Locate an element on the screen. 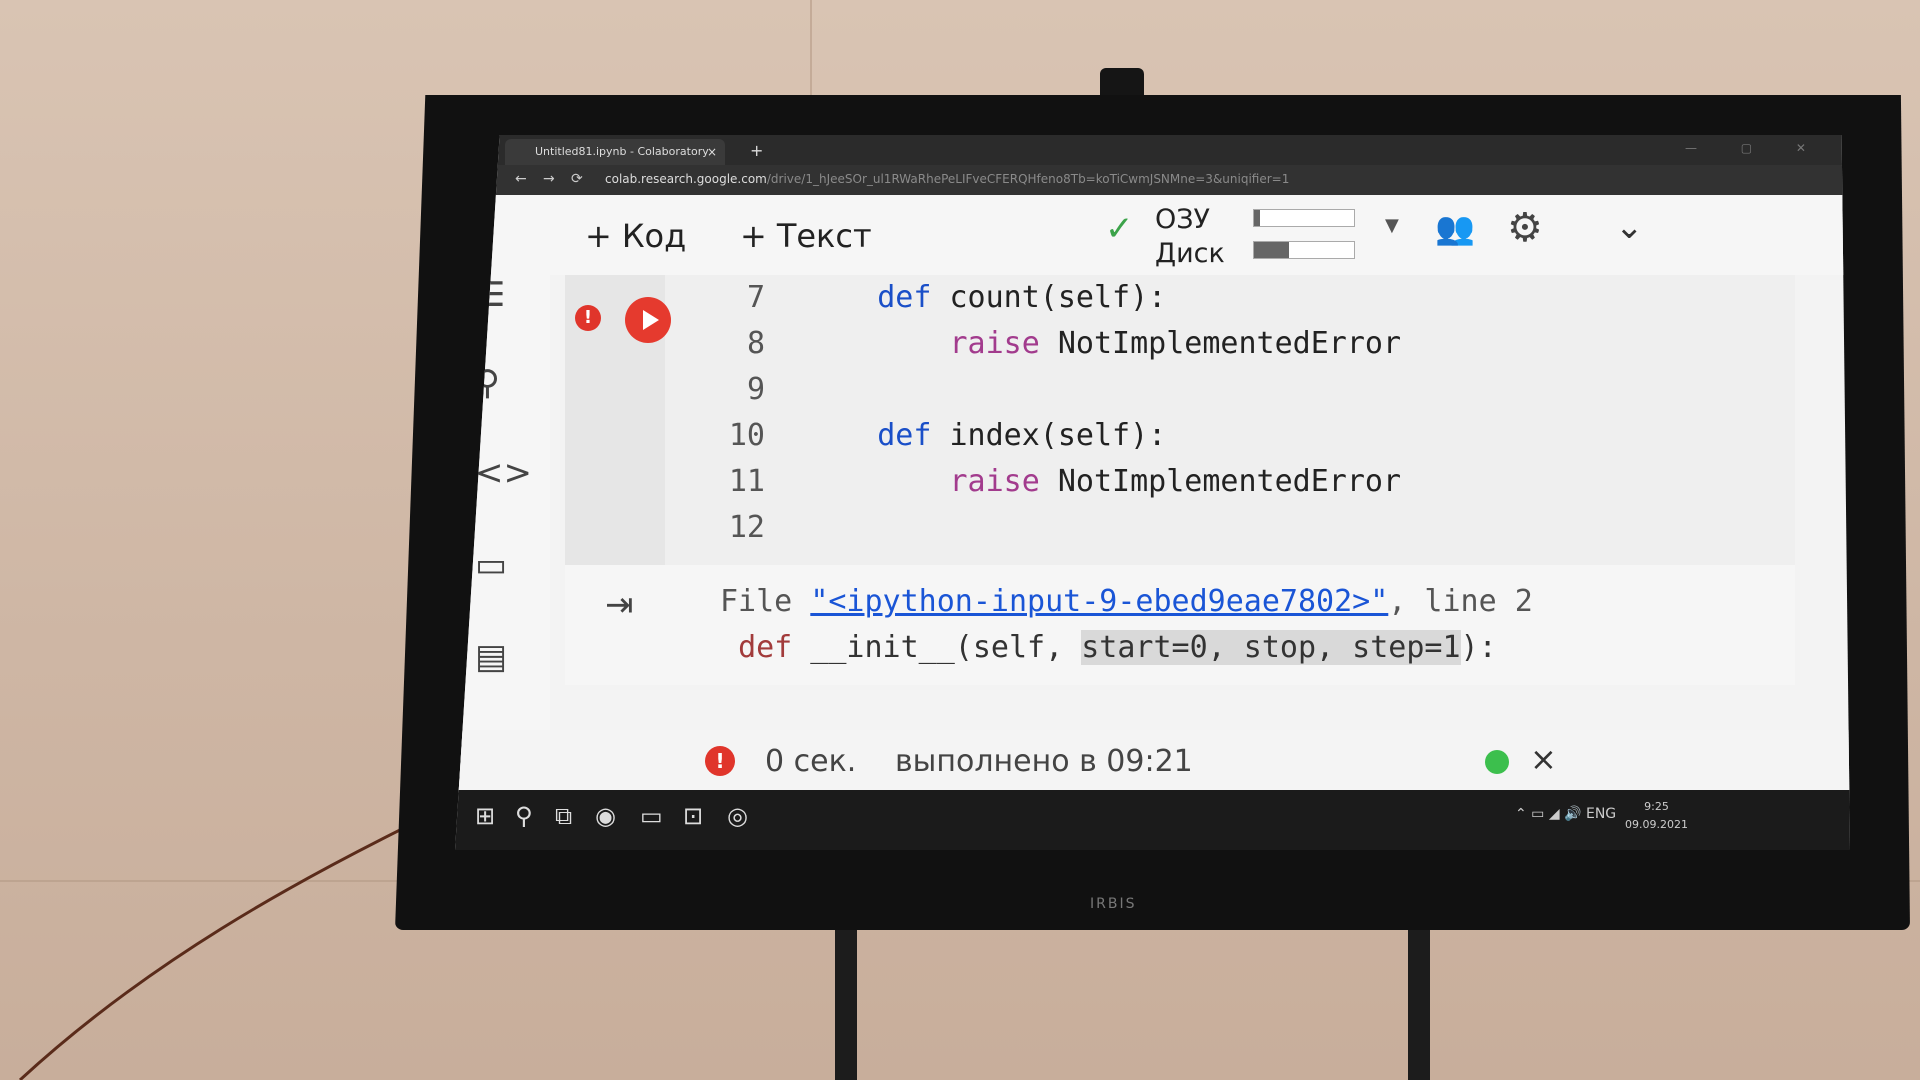 The height and width of the screenshot is (1080, 1920). share-people-icon: 👥 is located at coordinates (1455, 228).